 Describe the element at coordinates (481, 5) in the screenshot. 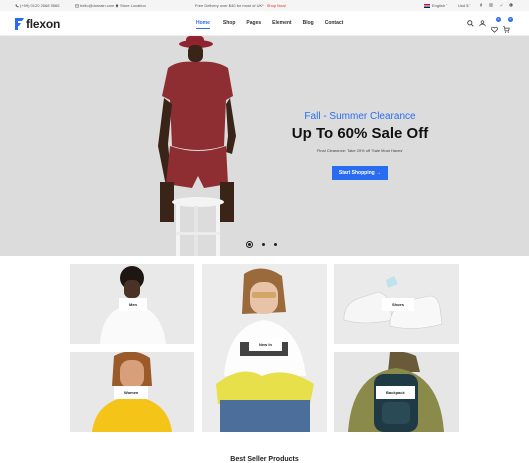

I see `facebook-icon` at that location.